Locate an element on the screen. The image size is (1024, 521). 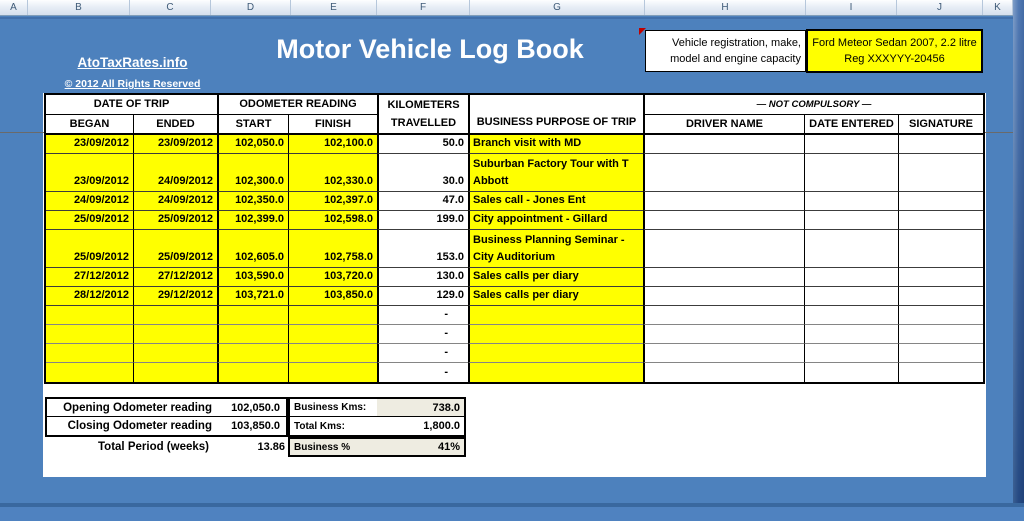
column-header-F: F is located at coordinates (423, 7).